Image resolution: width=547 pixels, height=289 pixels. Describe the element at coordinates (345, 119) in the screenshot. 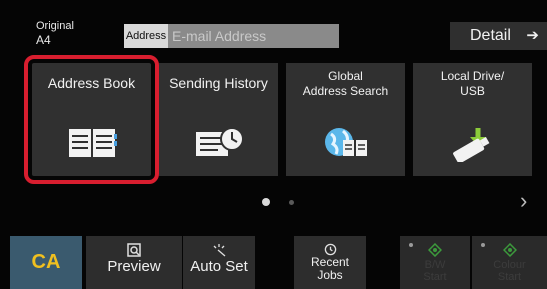

I see `global-address-search-tile: Global Address Search` at that location.